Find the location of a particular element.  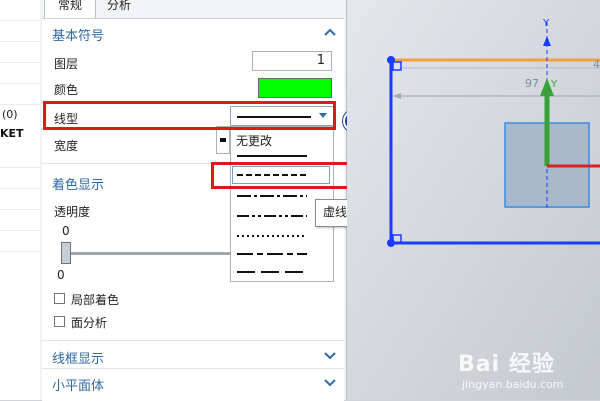

section-small-plane: 小平面体 is located at coordinates (78, 384).